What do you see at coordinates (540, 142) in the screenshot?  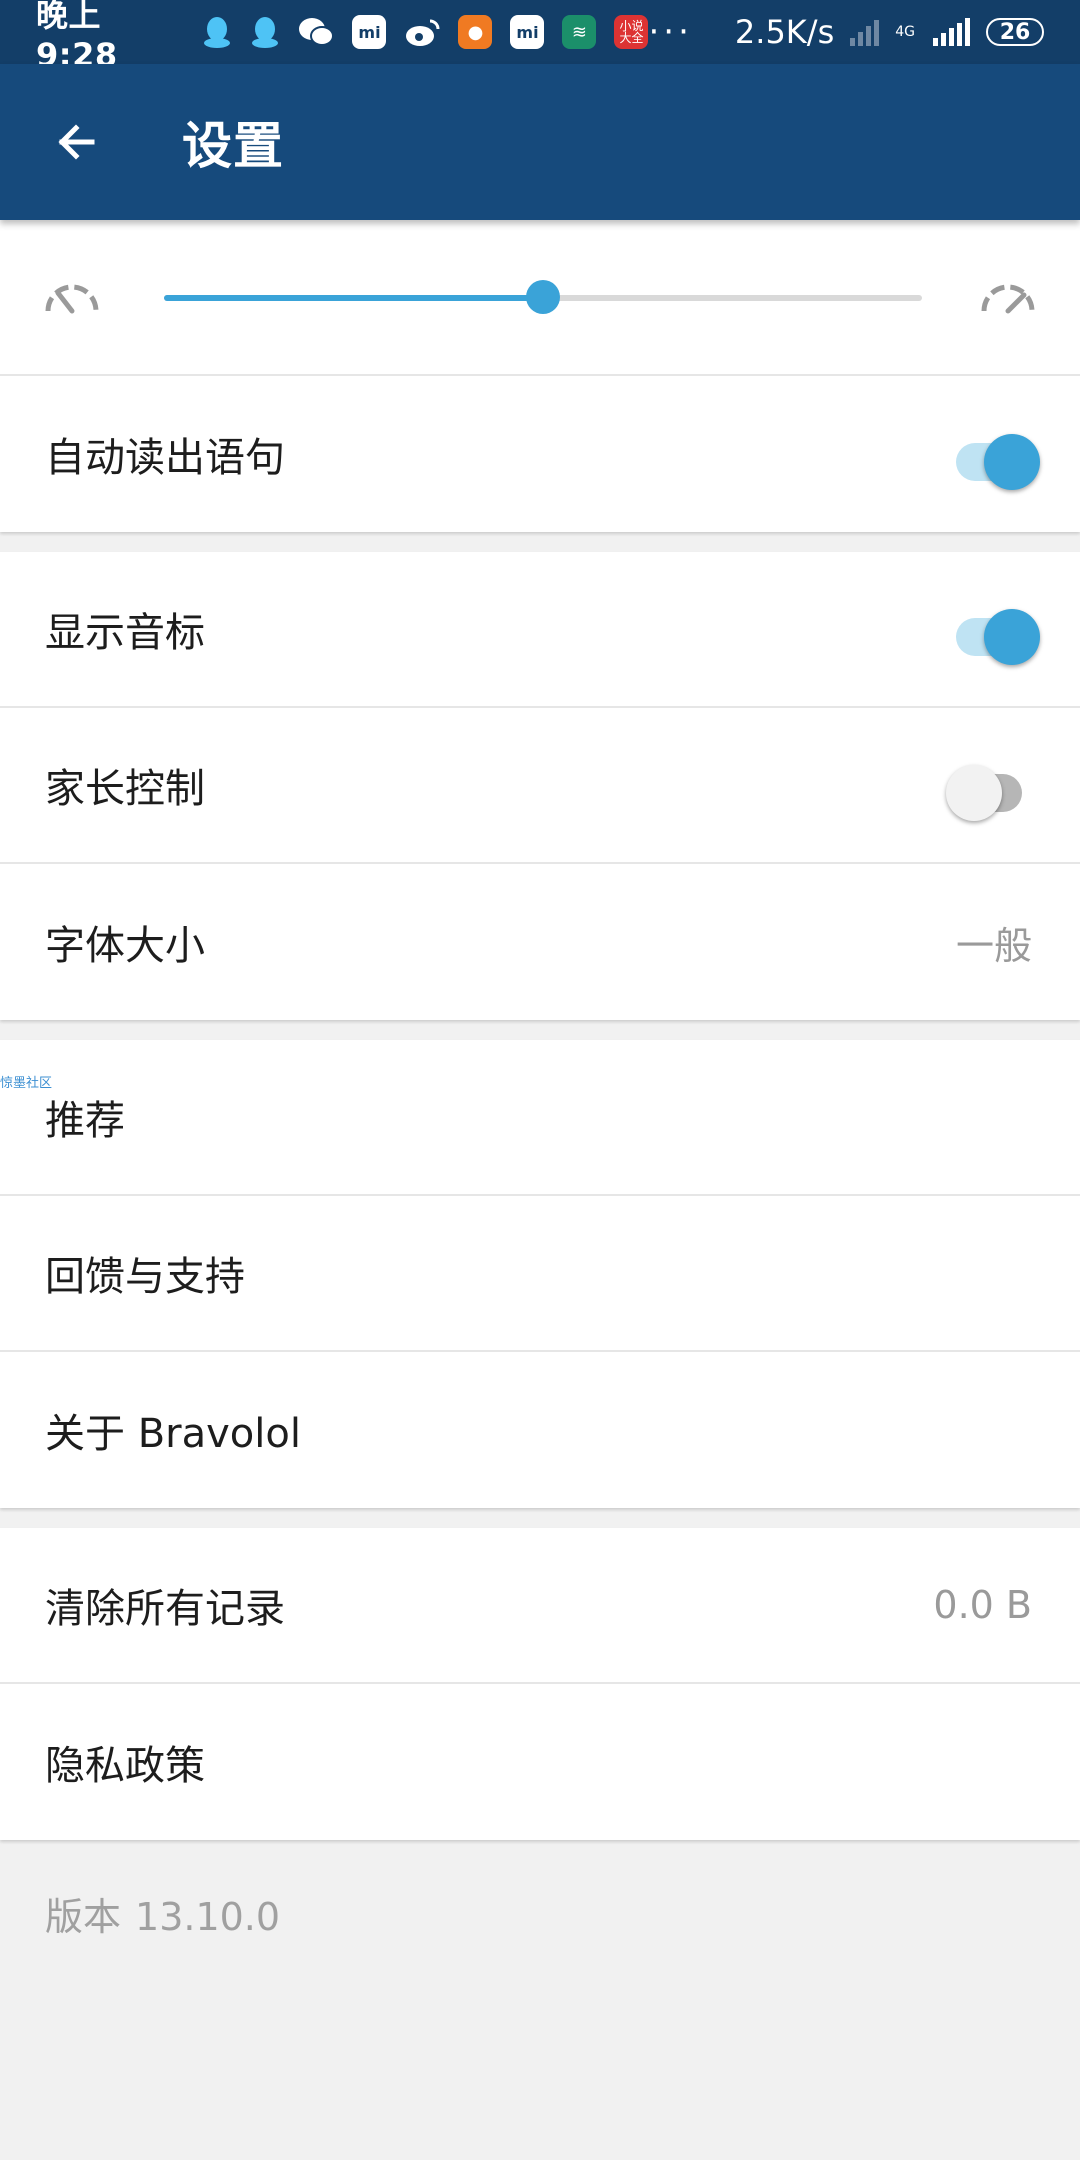 I see `app-bar: 设置` at bounding box center [540, 142].